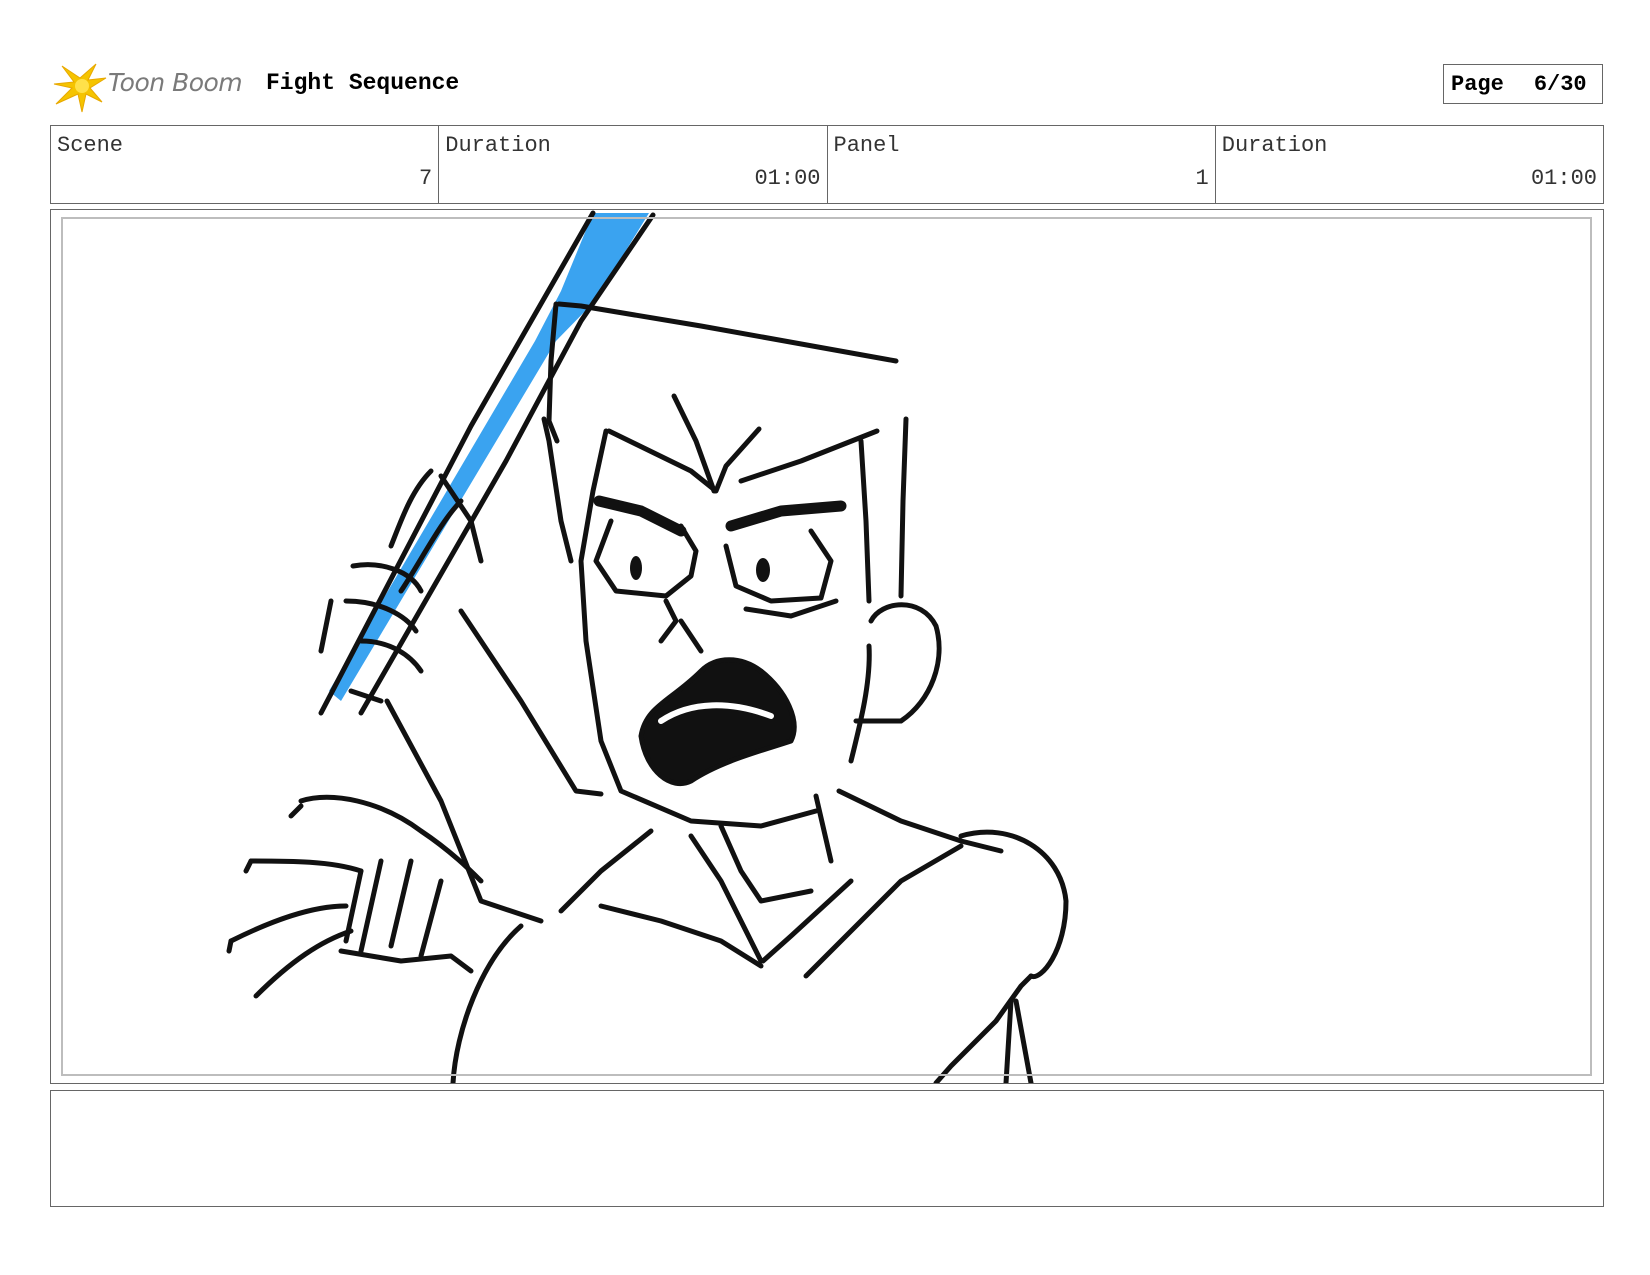 This screenshot has height=1275, width=1650. What do you see at coordinates (1560, 84) in the screenshot?
I see `page-number: 6/30` at bounding box center [1560, 84].